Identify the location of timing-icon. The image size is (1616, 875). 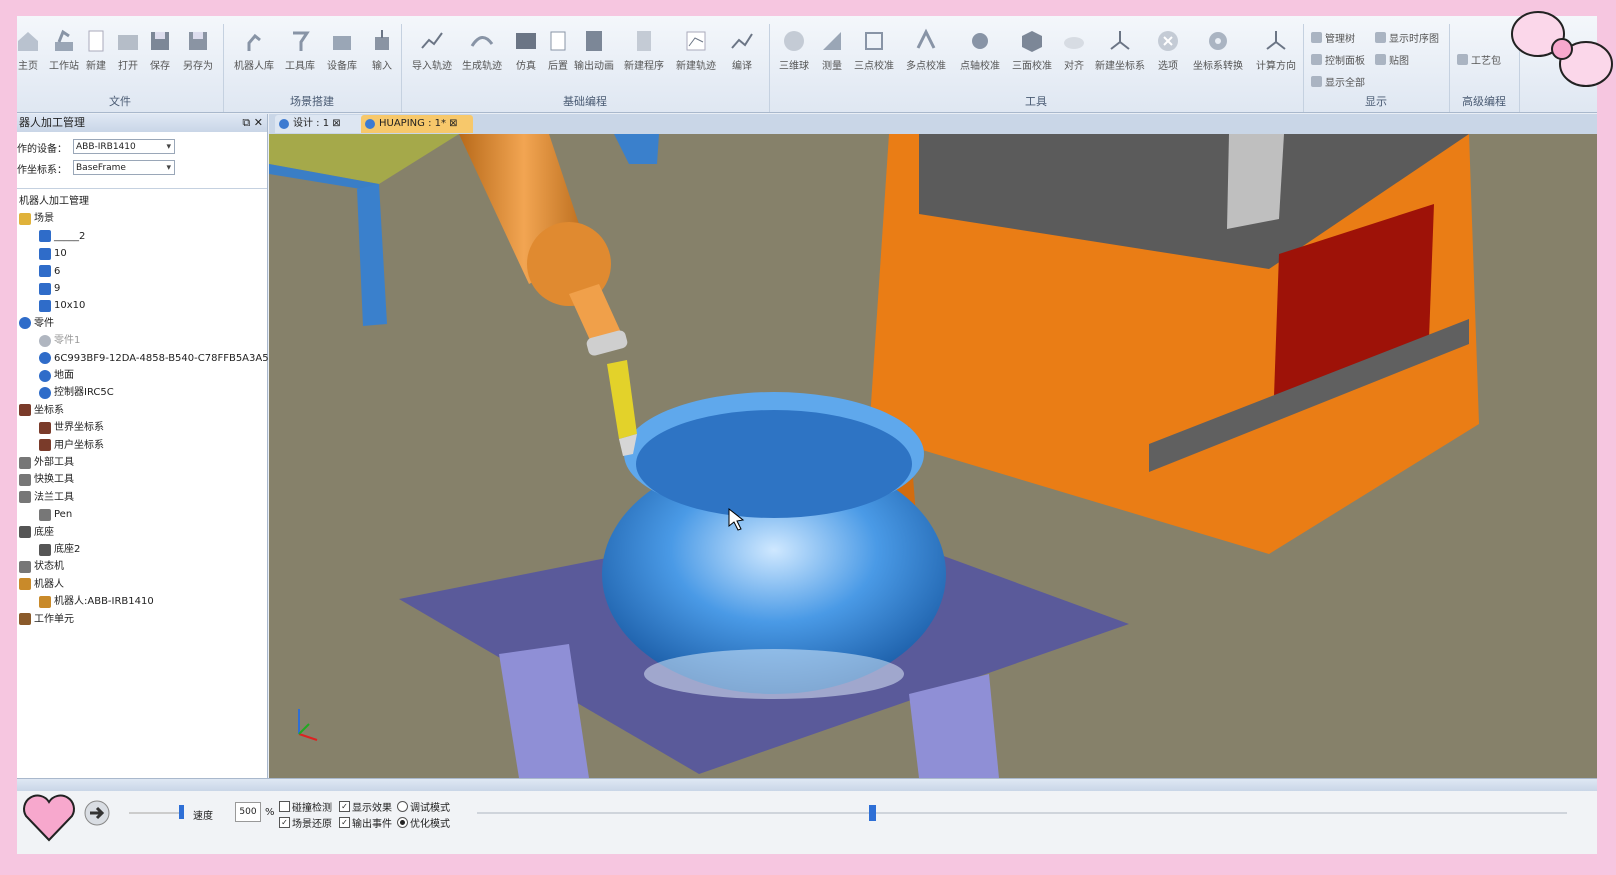
(1380, 37).